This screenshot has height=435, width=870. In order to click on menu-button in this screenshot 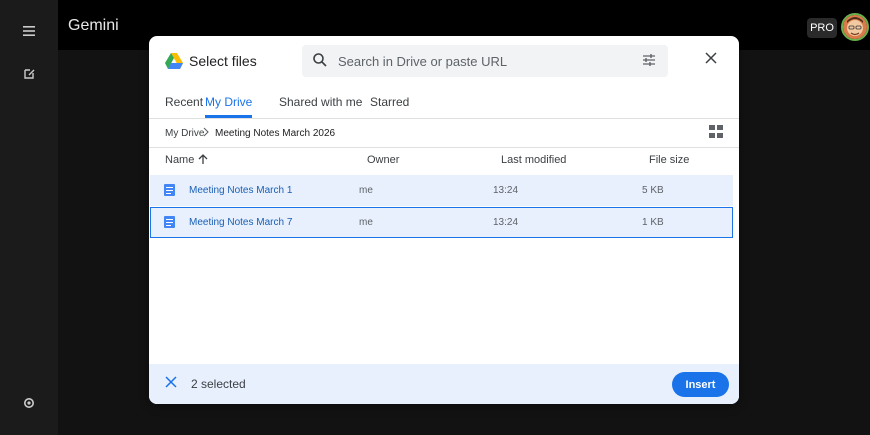, I will do `click(29, 31)`.